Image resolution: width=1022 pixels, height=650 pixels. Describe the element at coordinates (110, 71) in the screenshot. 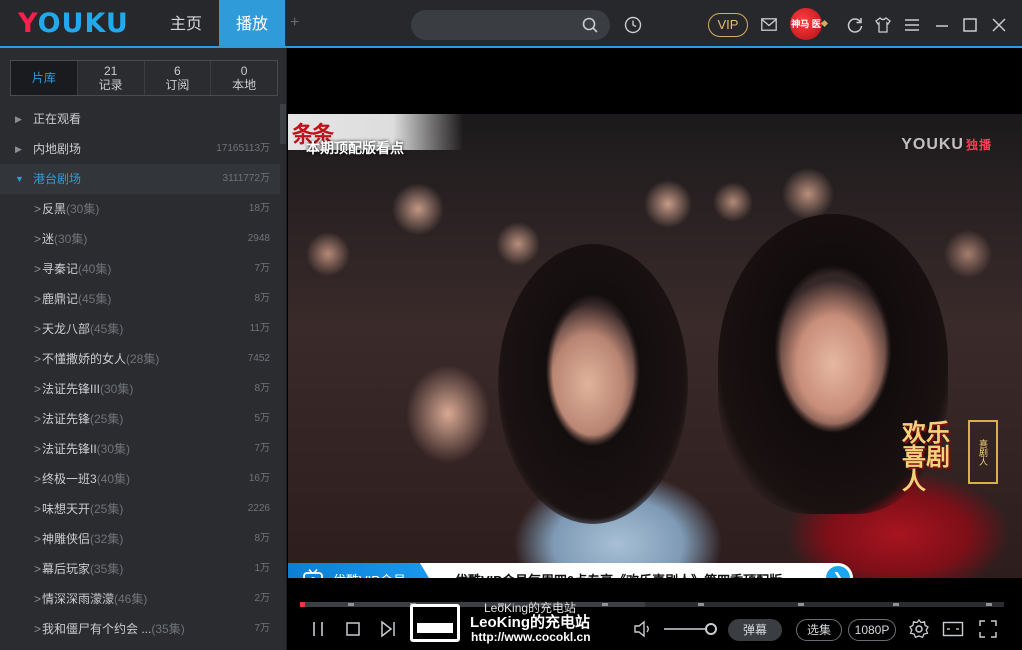

I see `history-count: 21` at that location.